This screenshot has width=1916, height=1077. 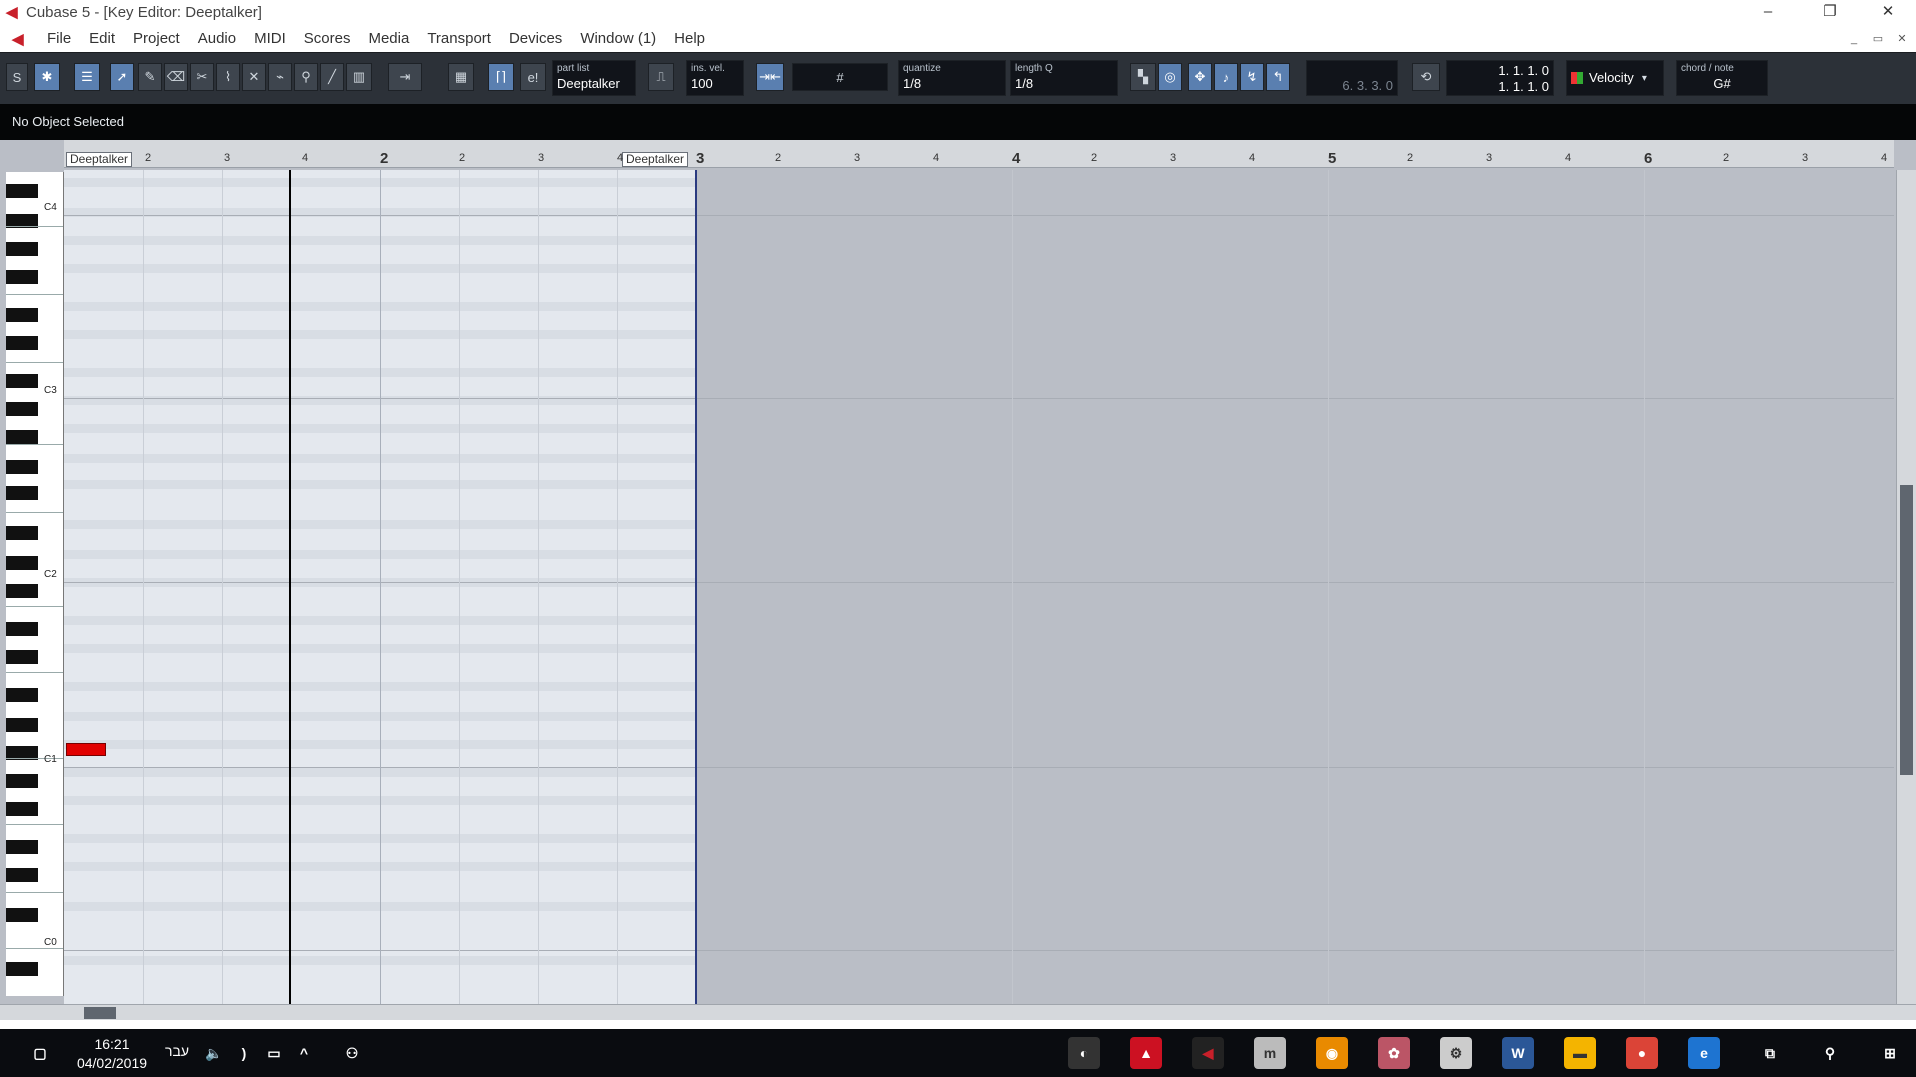 What do you see at coordinates (594, 78) in the screenshot?
I see `part-list-dropdown: part list Deeptalker` at bounding box center [594, 78].